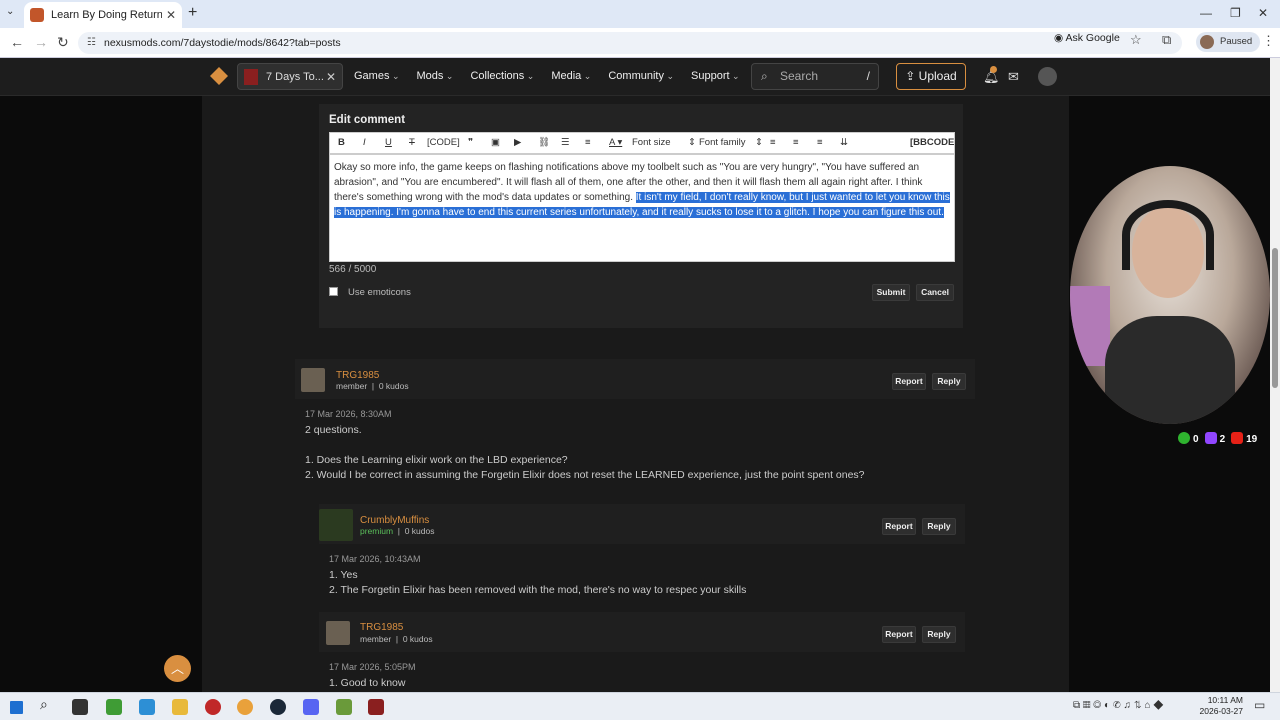 The width and height of the screenshot is (1280, 720). I want to click on nav-collections: Collections, so click(502, 76).